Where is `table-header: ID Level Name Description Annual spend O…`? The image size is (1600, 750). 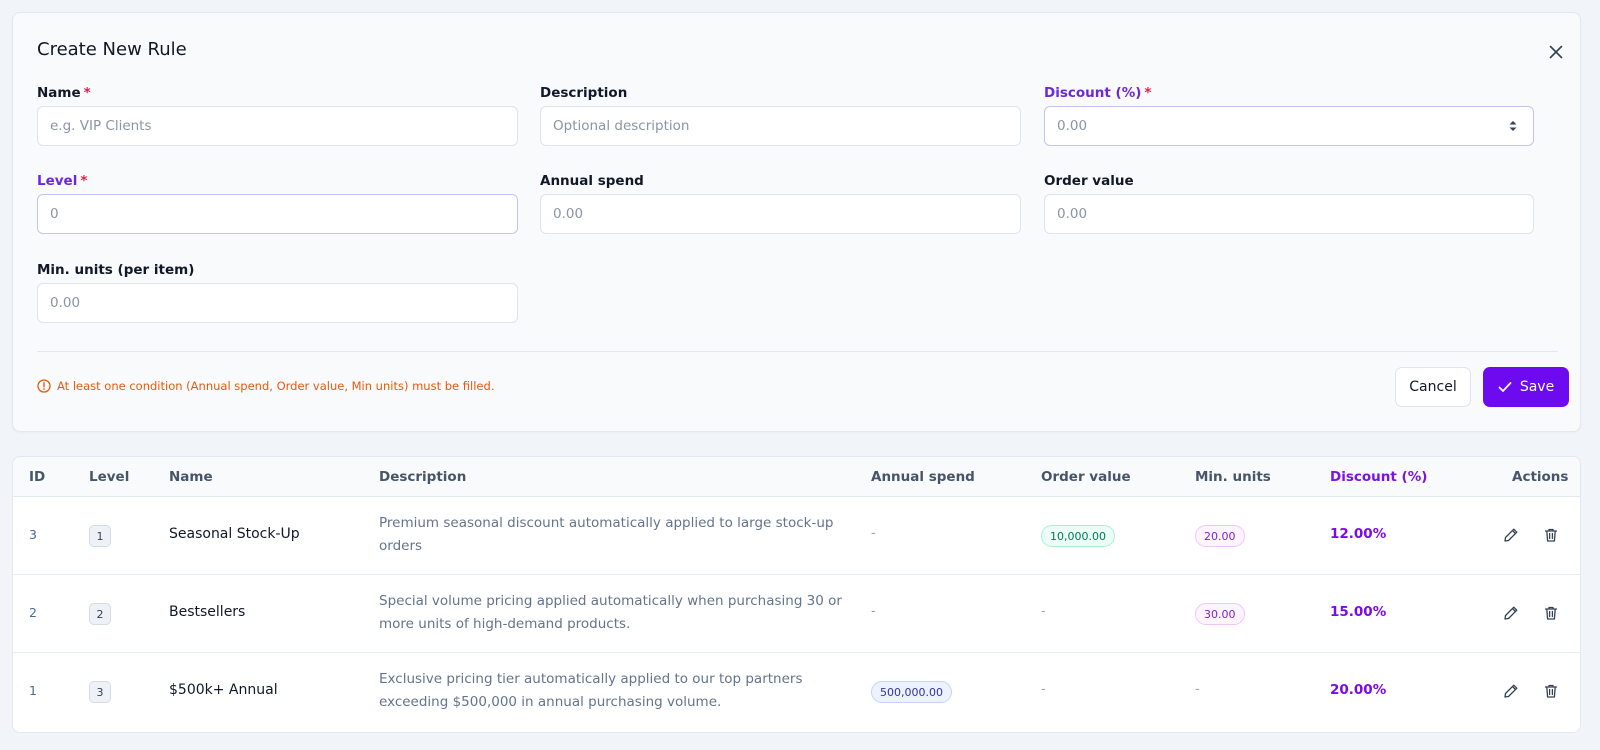 table-header: ID Level Name Description Annual spend O… is located at coordinates (796, 477).